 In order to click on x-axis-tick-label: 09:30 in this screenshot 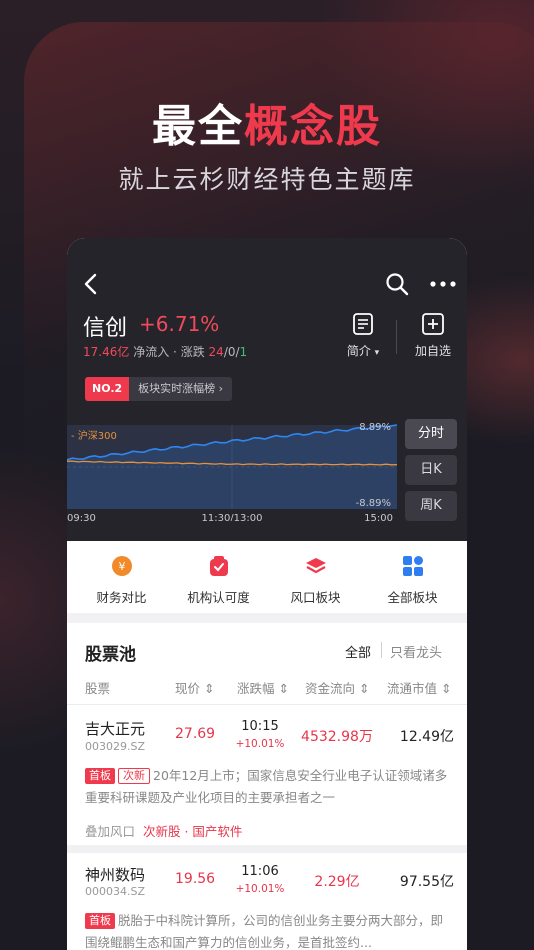, I will do `click(81, 517)`.